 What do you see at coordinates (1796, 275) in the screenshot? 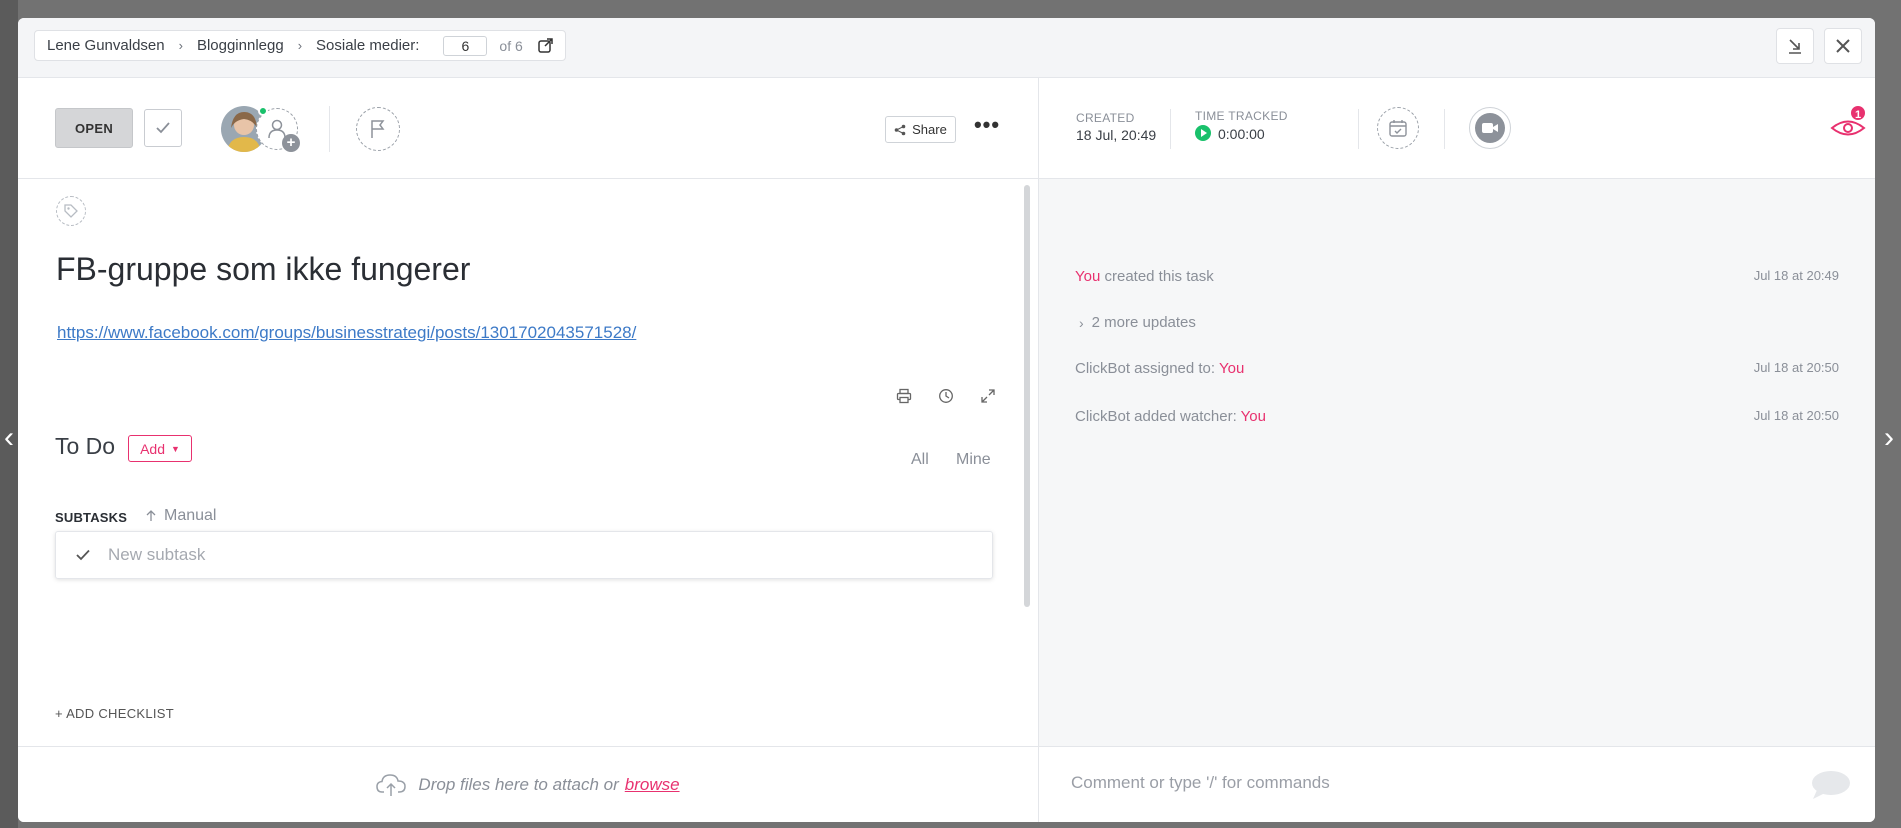
I see `activity-time: Jul 18 at 20:49` at bounding box center [1796, 275].